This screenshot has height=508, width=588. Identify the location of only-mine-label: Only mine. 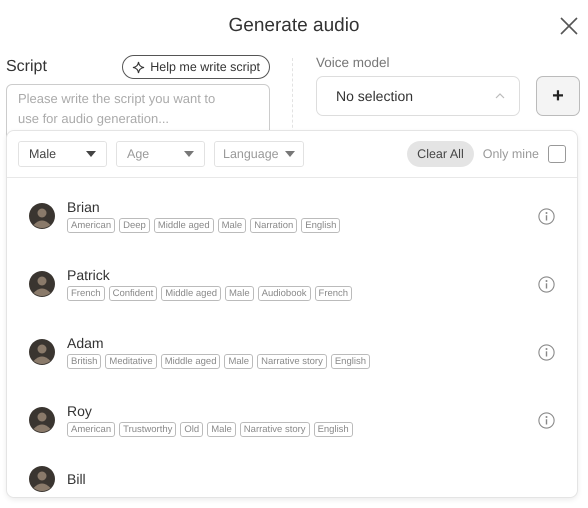
(510, 154).